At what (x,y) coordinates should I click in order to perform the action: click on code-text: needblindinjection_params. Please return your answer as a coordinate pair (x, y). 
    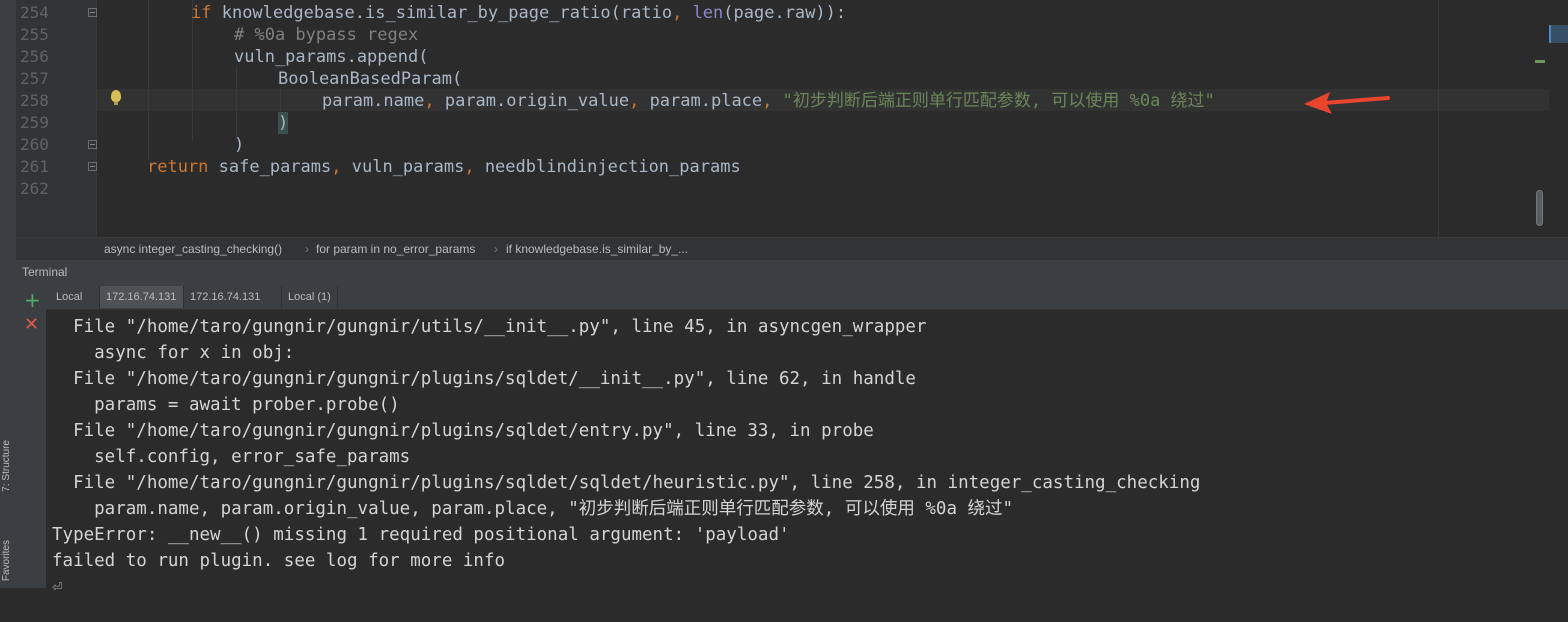
    Looking at the image, I should click on (607, 167).